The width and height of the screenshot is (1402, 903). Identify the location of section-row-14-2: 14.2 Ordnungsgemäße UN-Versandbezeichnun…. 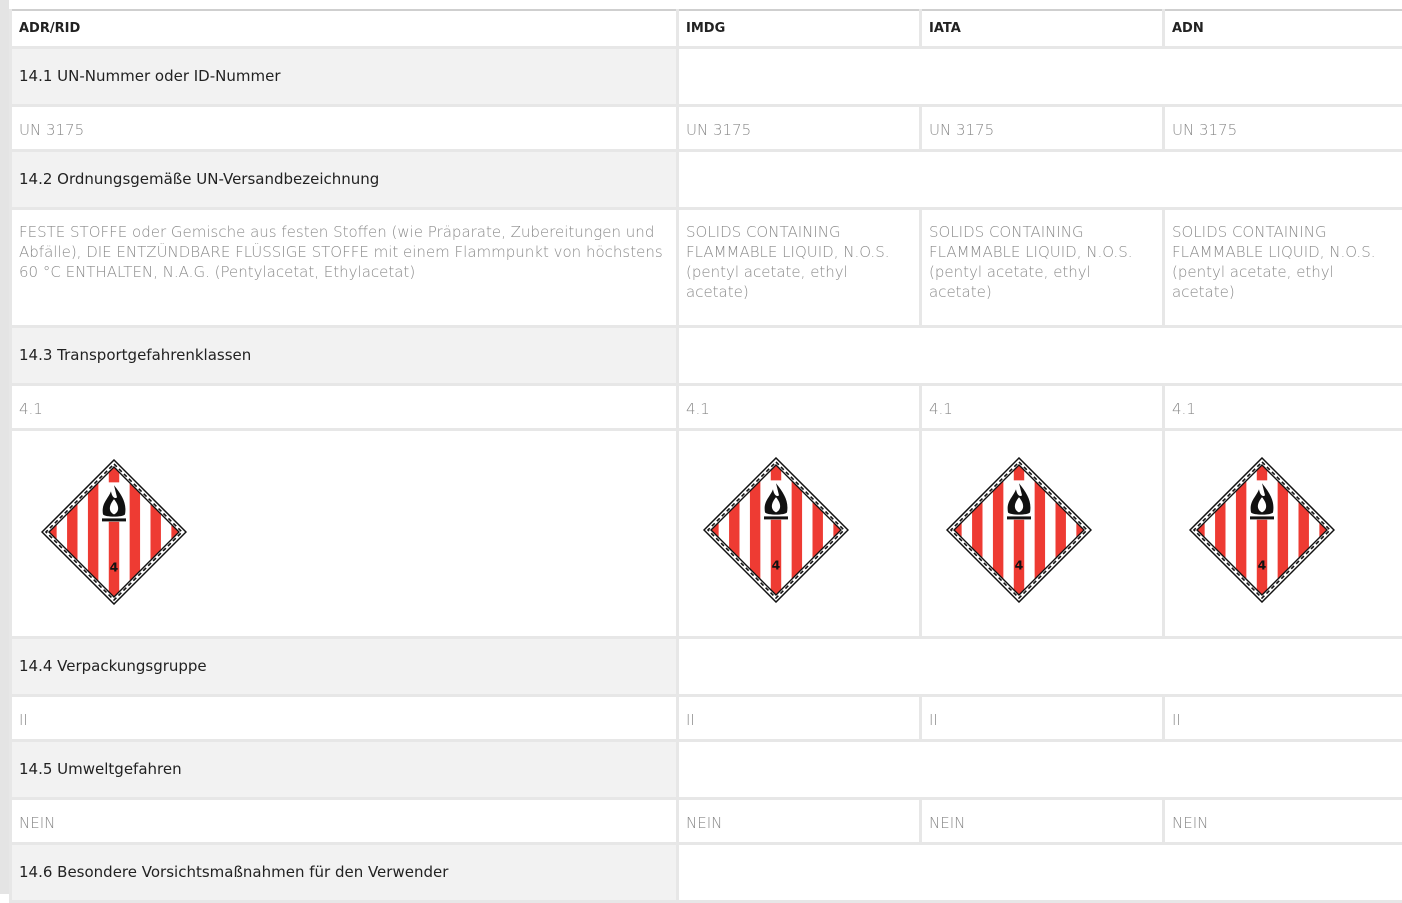
(706, 179).